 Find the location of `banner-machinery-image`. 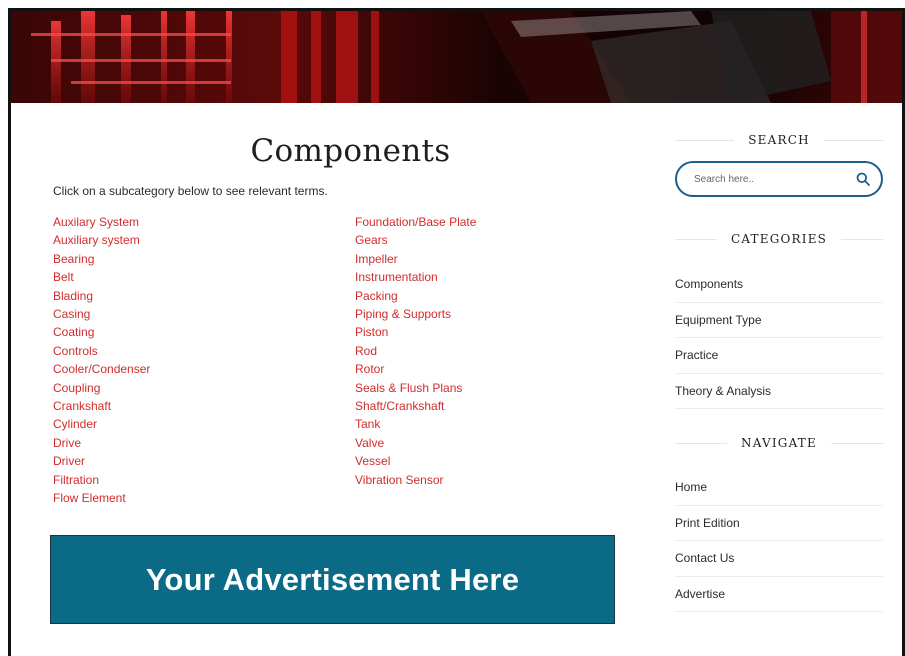

banner-machinery-image is located at coordinates (456, 57).